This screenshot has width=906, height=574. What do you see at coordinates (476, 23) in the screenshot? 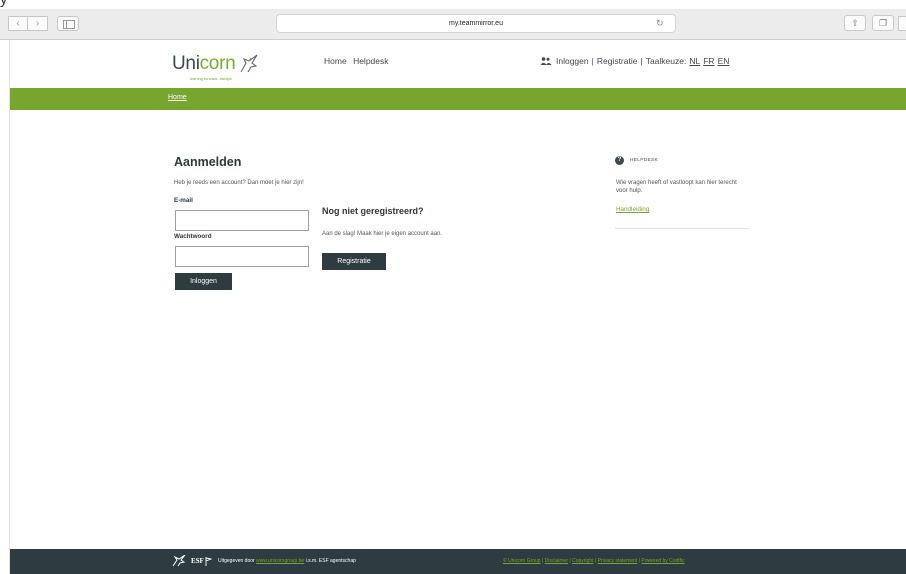
I see `address-bar: my.teammirror.eu` at bounding box center [476, 23].